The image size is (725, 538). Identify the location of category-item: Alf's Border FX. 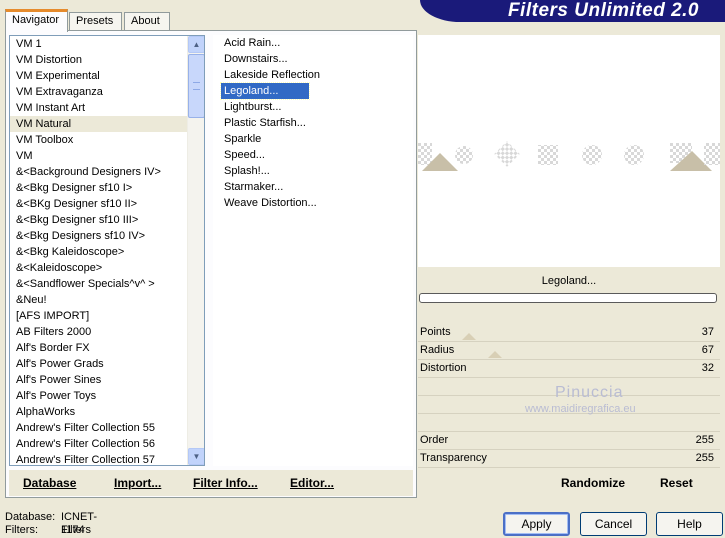
(107, 348).